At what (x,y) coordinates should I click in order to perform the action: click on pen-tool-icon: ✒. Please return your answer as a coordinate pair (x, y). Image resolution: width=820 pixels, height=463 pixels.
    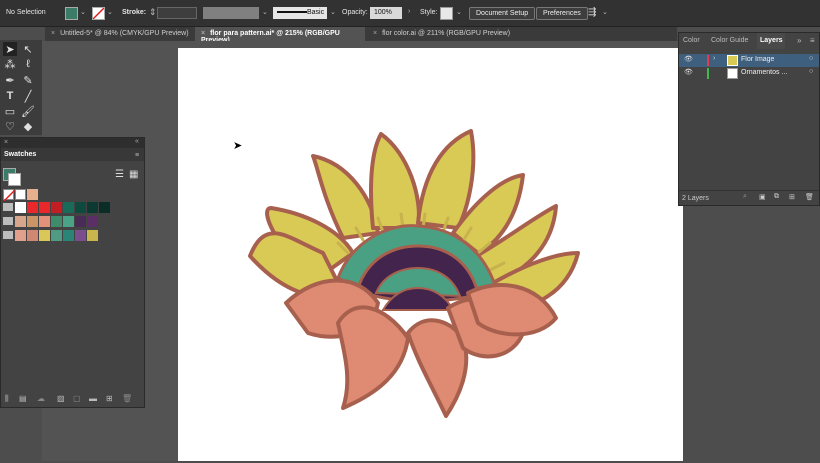
    Looking at the image, I should click on (10, 80).